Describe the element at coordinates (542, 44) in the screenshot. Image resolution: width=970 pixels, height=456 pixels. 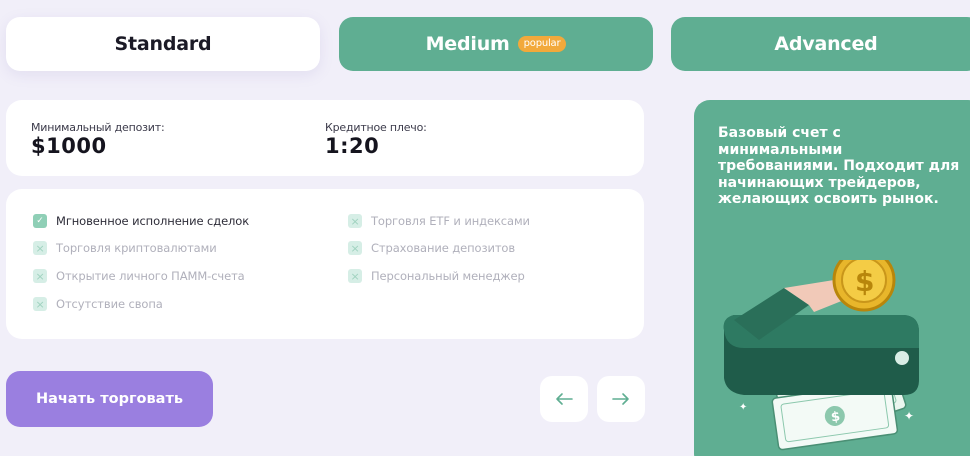
I see `popular-badge: popular` at that location.